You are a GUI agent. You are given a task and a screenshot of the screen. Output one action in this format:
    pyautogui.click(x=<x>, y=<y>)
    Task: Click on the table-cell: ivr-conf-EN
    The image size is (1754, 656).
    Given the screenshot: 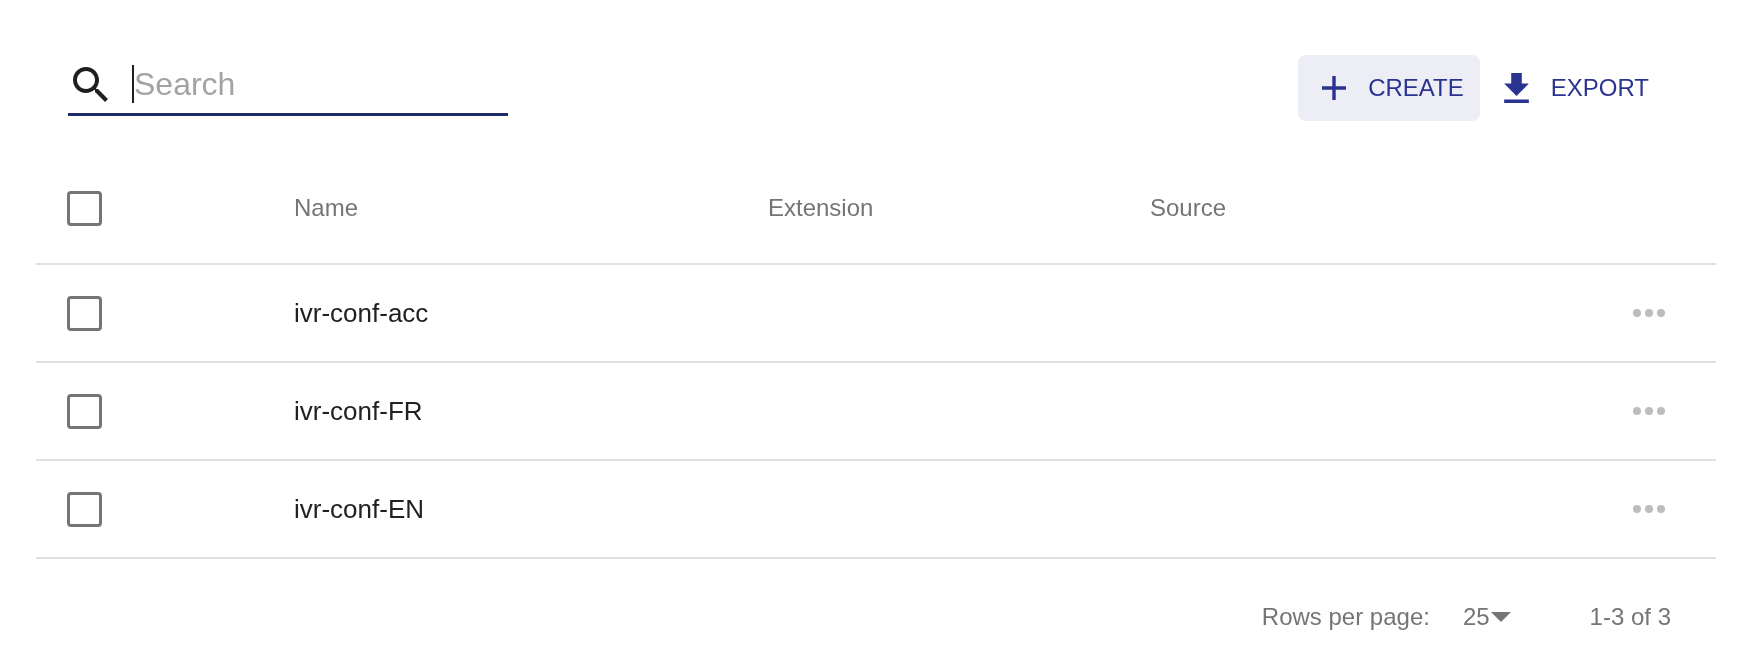 What is the action you would take?
    pyautogui.click(x=359, y=508)
    